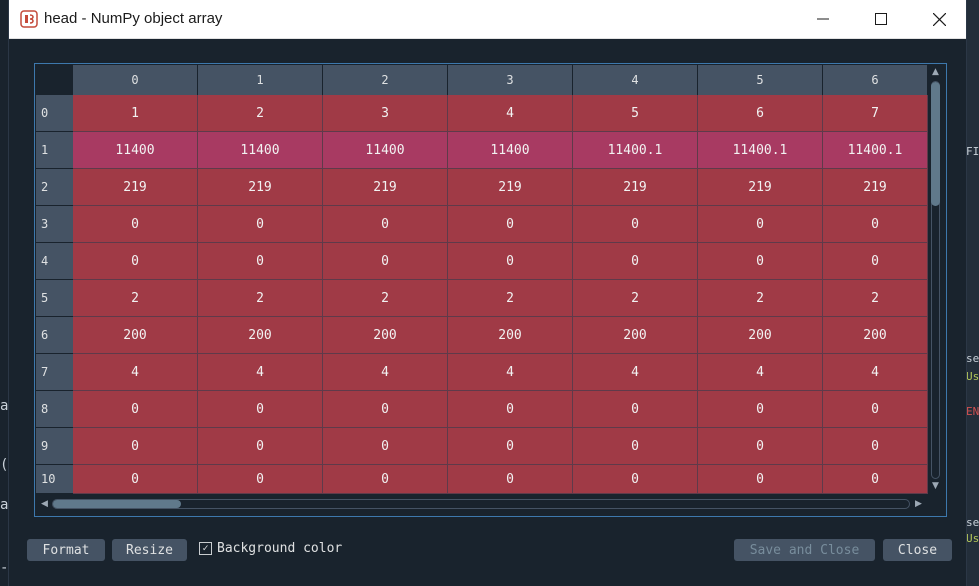 This screenshot has width=979, height=586. Describe the element at coordinates (875, 80) in the screenshot. I see `column-header: 6` at that location.